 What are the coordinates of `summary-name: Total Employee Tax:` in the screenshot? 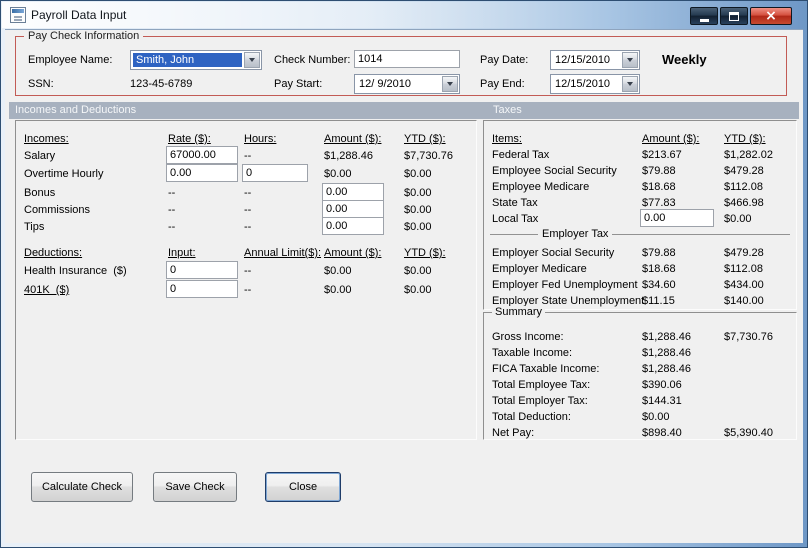 It's located at (541, 385).